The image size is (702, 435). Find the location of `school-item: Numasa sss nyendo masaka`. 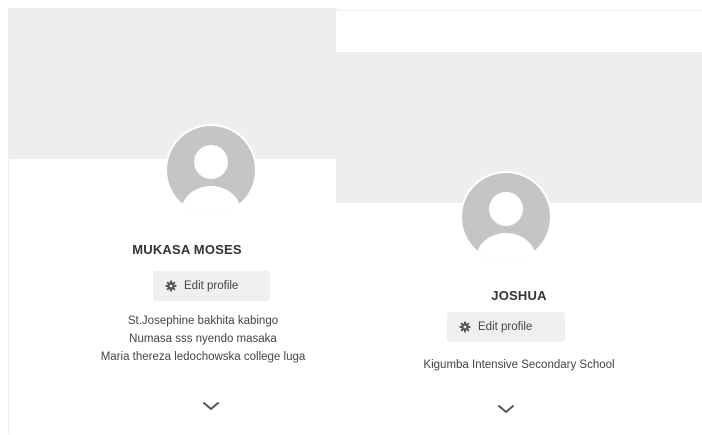

school-item: Numasa sss nyendo masaka is located at coordinates (203, 339).